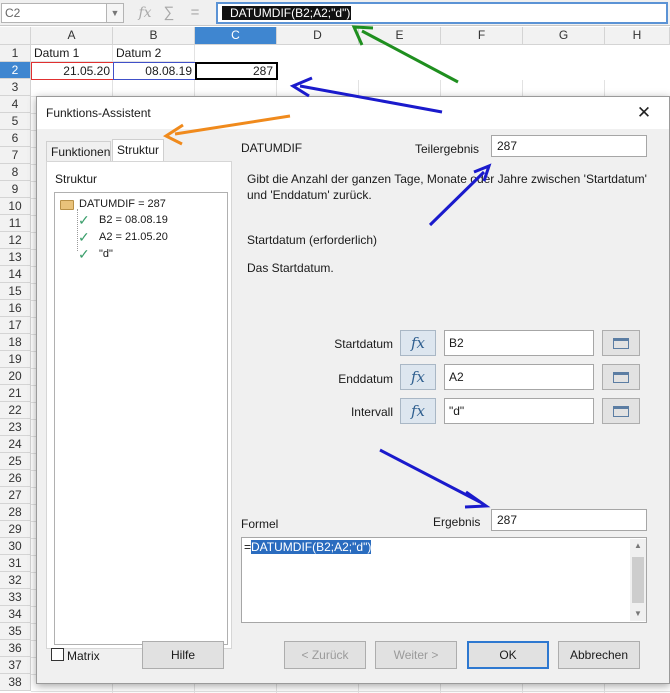 The height and width of the screenshot is (693, 670). I want to click on row-header-22: 22, so click(15, 410).